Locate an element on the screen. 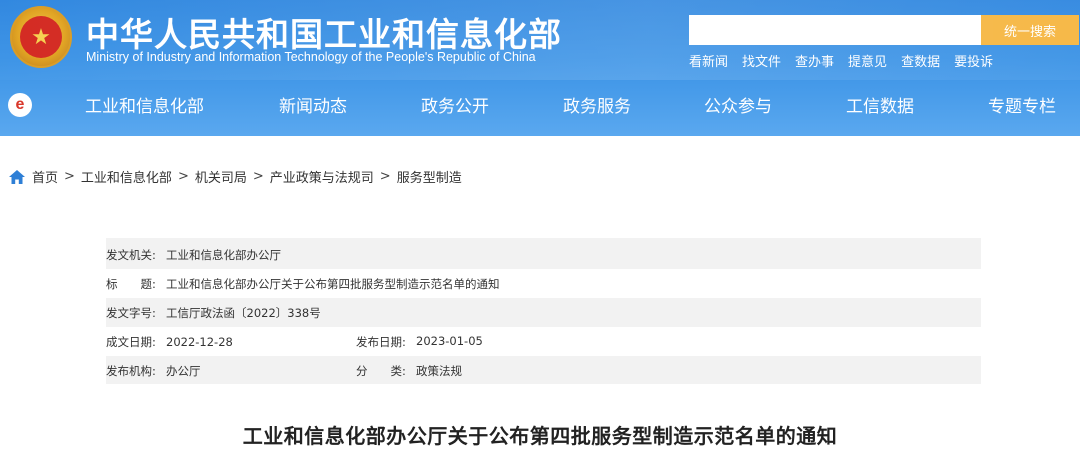 This screenshot has height=463, width=1080. title-value: 工业和信息化部办公厅关于公布第四批服务型制造示范名单的通知 is located at coordinates (333, 283).